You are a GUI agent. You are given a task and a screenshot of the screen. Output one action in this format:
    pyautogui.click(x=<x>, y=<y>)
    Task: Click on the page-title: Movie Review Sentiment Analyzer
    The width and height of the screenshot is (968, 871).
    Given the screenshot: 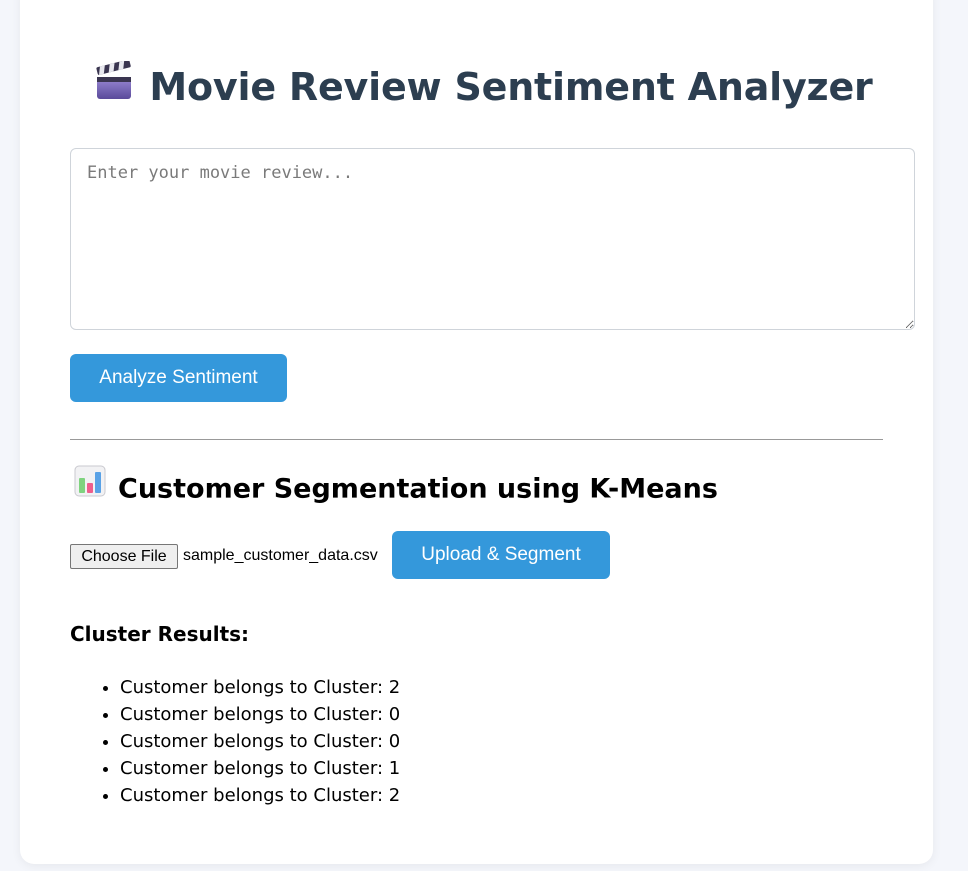 What is the action you would take?
    pyautogui.click(x=484, y=87)
    